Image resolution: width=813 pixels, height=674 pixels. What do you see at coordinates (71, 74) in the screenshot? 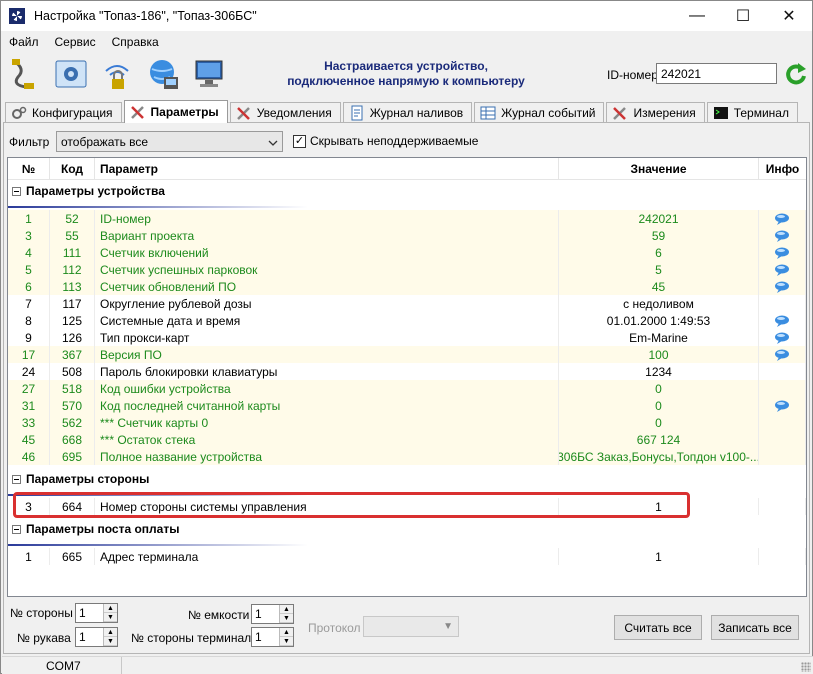
I see `settings-panel-icon` at bounding box center [71, 74].